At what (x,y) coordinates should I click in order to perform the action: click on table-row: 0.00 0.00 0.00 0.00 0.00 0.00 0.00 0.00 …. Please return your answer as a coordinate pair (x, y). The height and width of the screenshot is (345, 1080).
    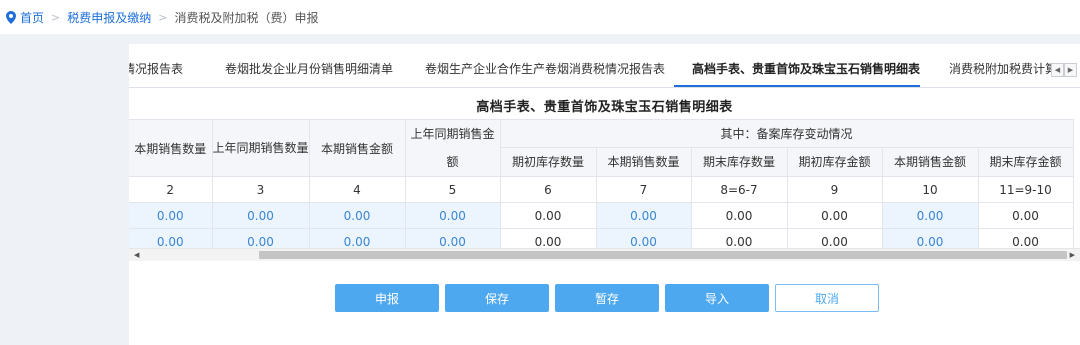
    Looking at the image, I should click on (601, 215).